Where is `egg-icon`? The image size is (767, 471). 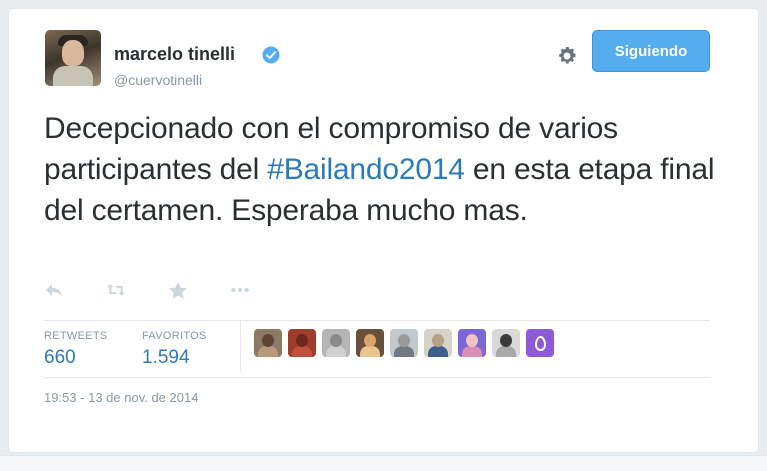
egg-icon is located at coordinates (540, 343).